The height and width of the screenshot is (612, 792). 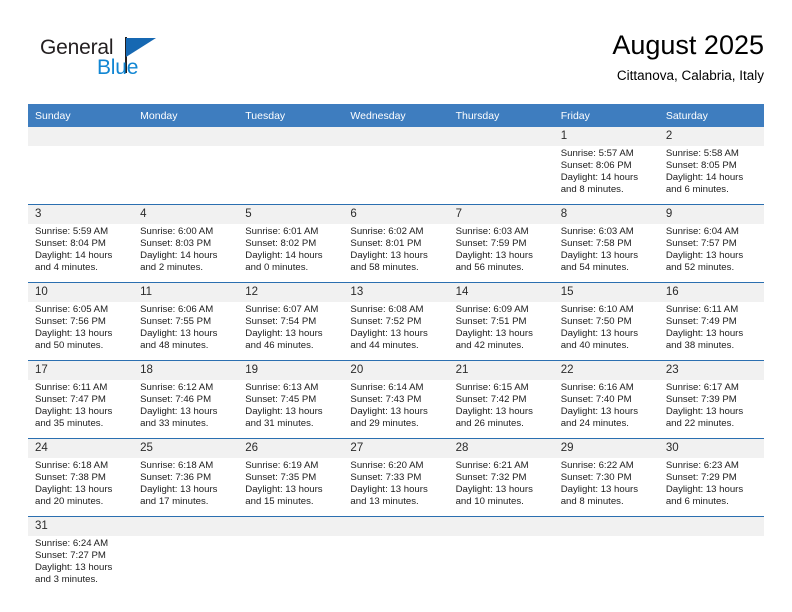 What do you see at coordinates (281, 322) in the screenshot?
I see `day-sunset-text: Sunset: 7:54 PM` at bounding box center [281, 322].